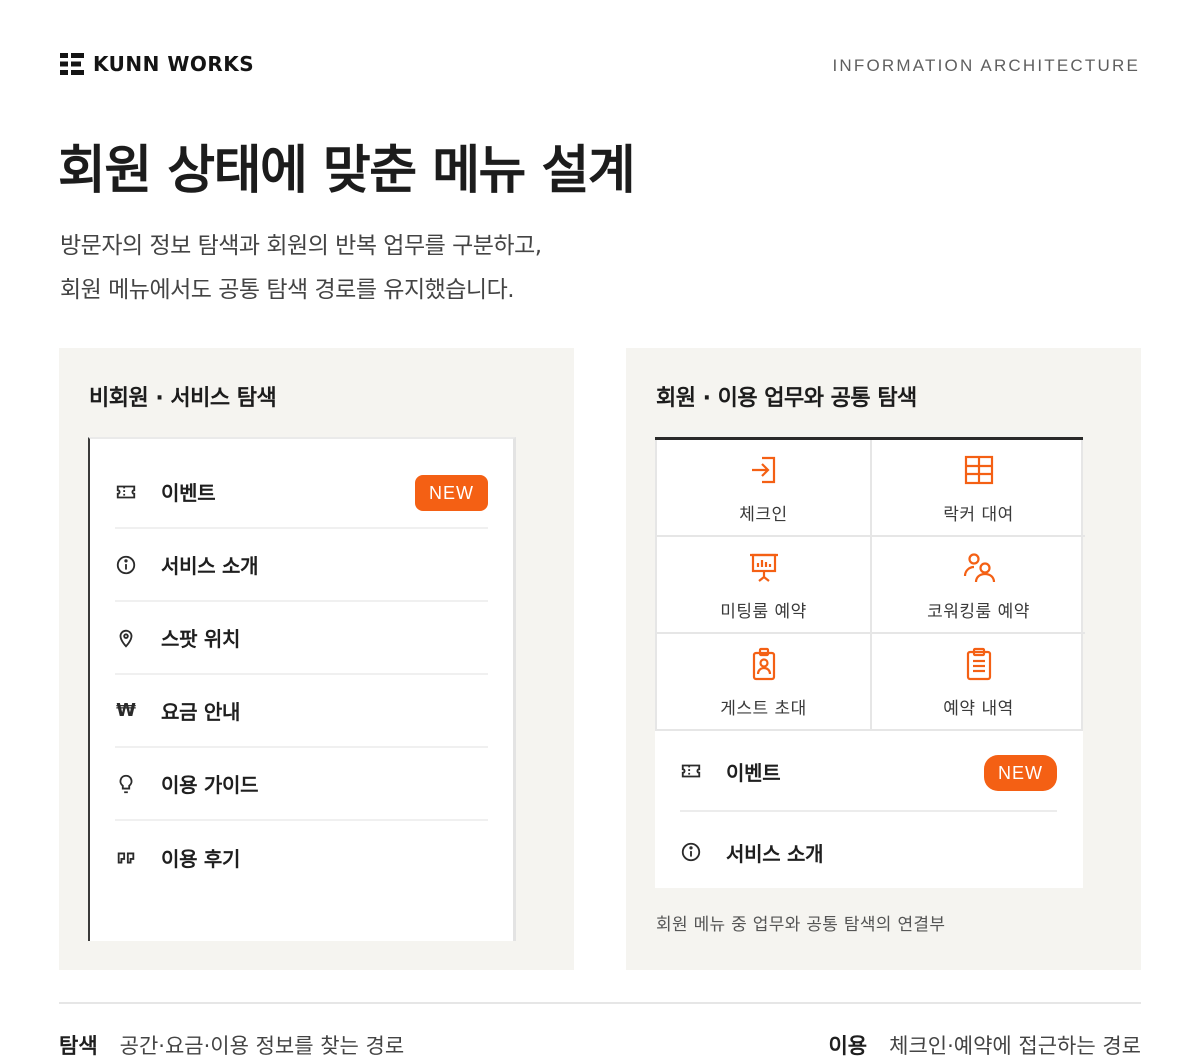 The image size is (1200, 1060). I want to click on tile-label: 코워킹룸 예약, so click(978, 612).